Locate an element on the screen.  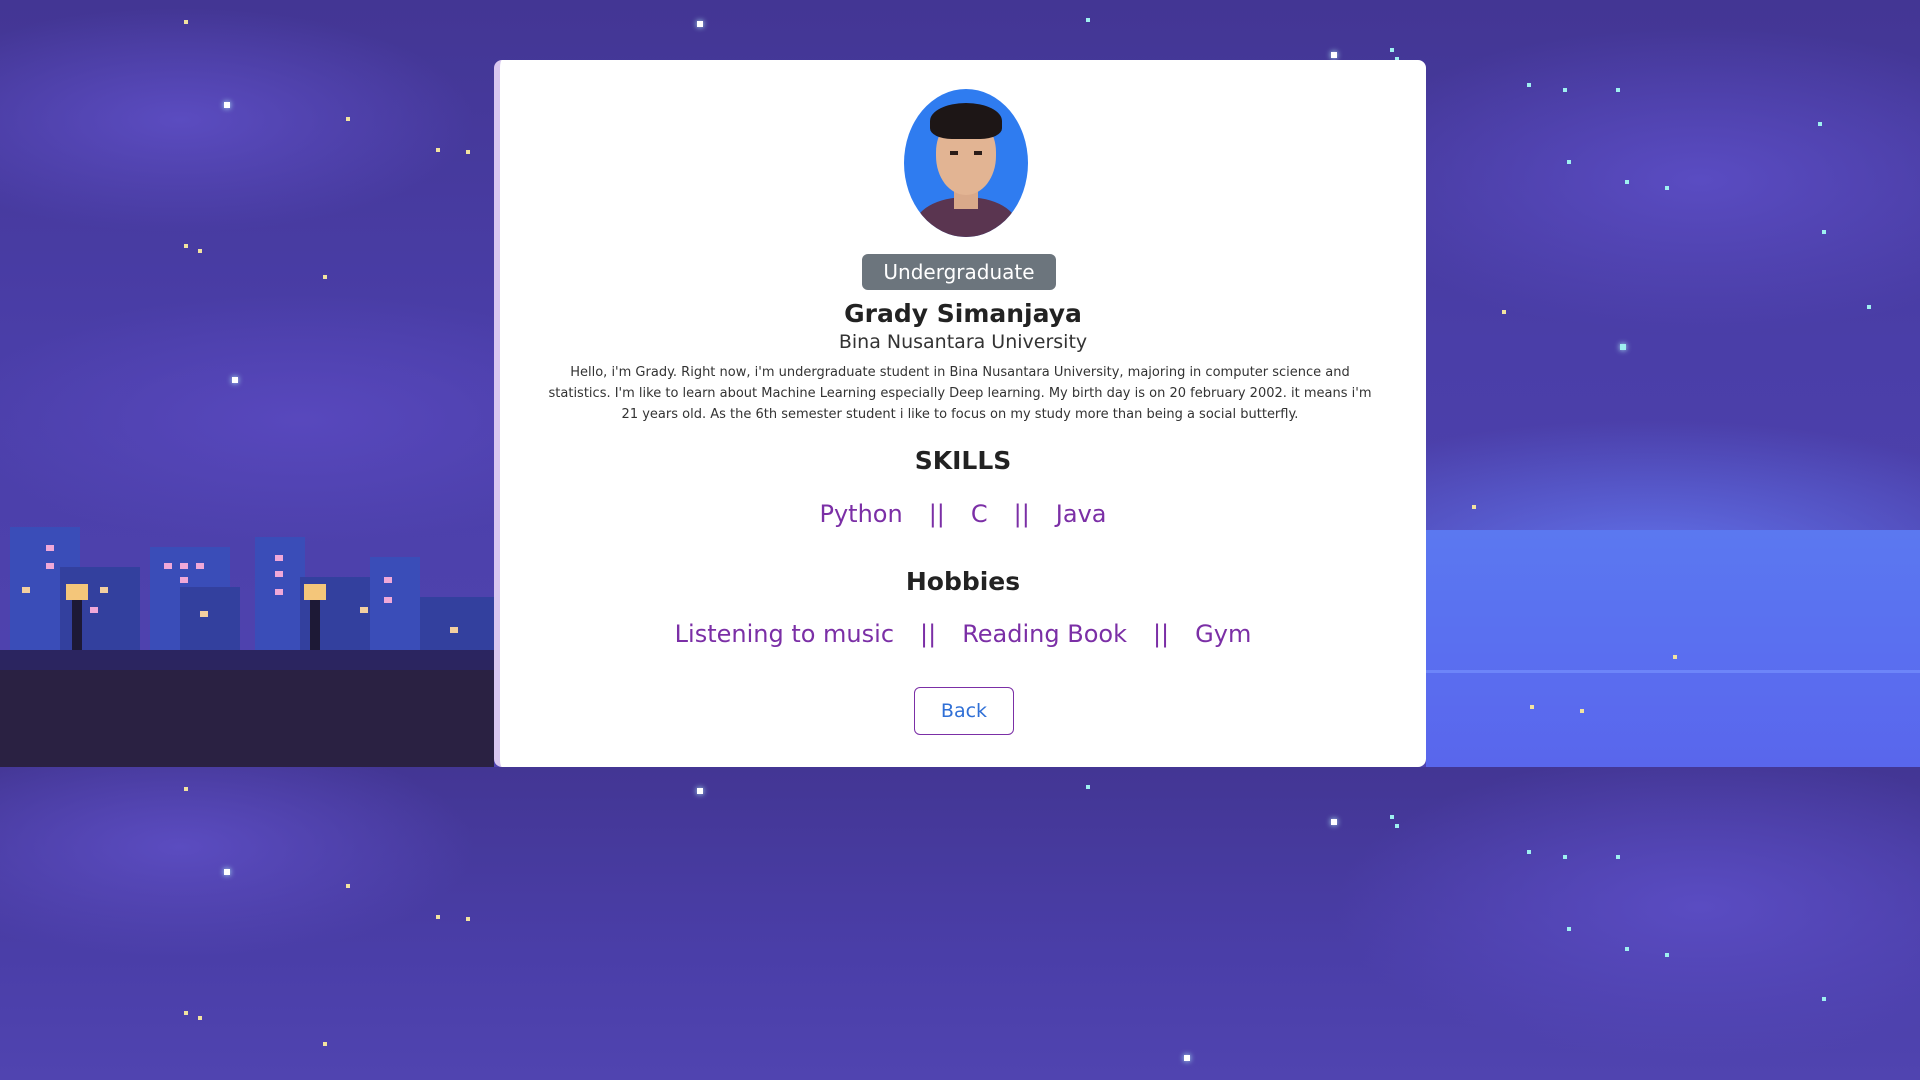
skills-list: Python || C || Java is located at coordinates (963, 514).